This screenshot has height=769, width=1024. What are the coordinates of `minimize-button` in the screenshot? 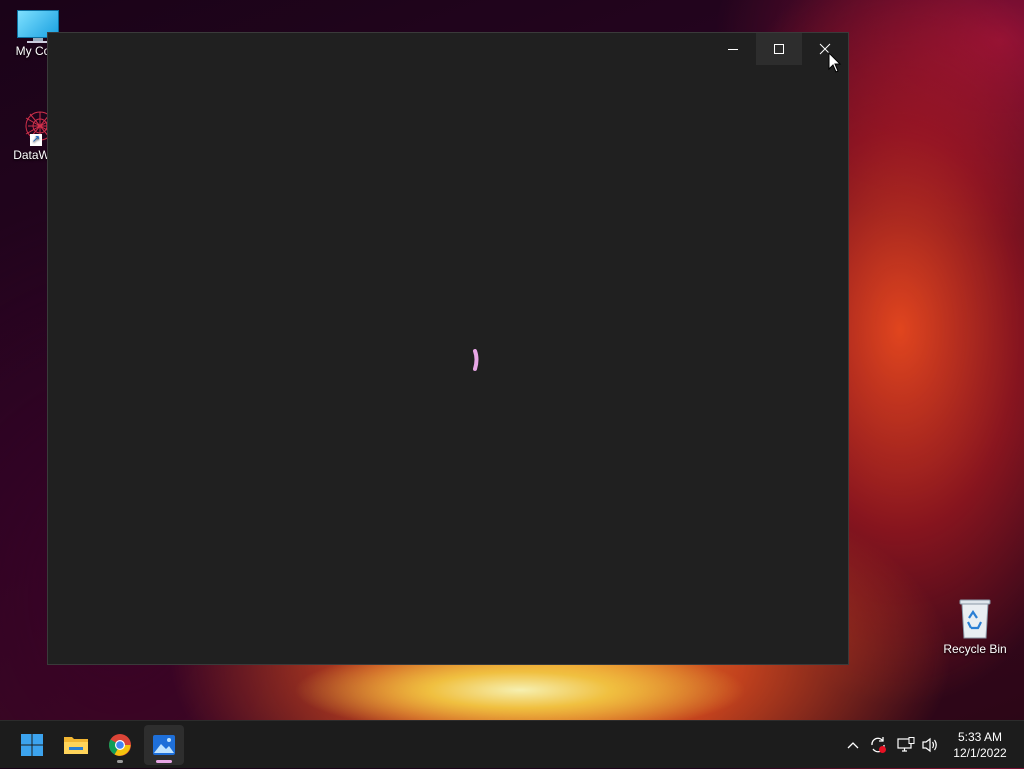 It's located at (733, 49).